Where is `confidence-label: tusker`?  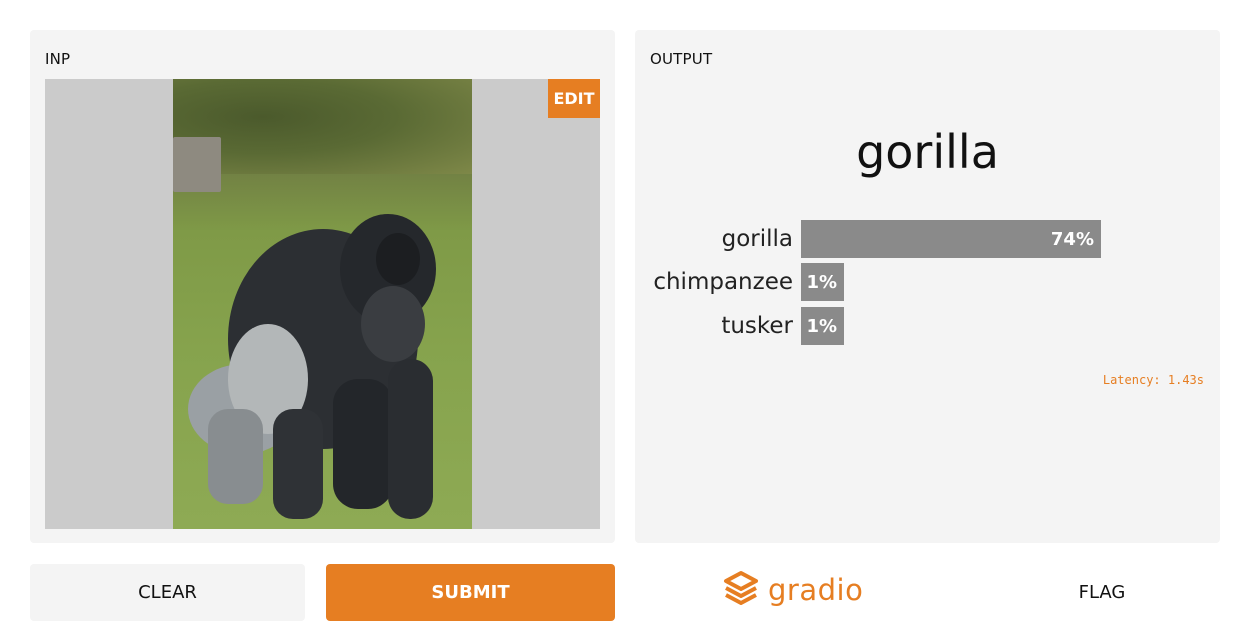
confidence-label: tusker is located at coordinates (757, 326).